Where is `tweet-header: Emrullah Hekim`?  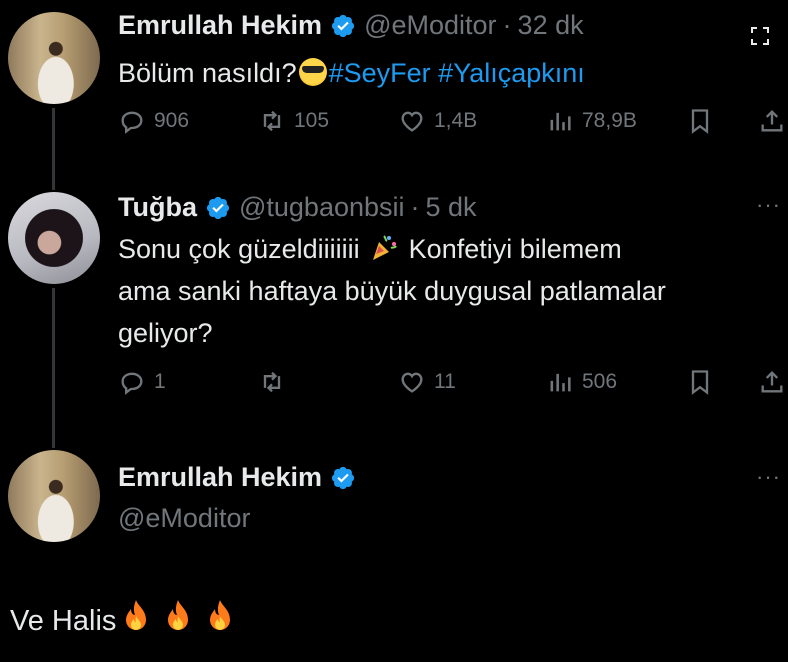 tweet-header: Emrullah Hekim is located at coordinates (241, 477).